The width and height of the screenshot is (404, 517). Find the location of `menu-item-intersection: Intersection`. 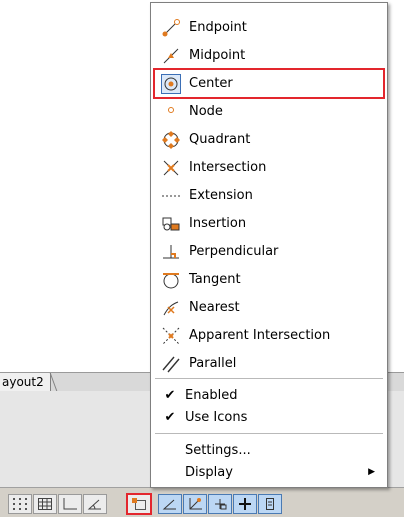

menu-item-intersection: Intersection is located at coordinates (269, 167).